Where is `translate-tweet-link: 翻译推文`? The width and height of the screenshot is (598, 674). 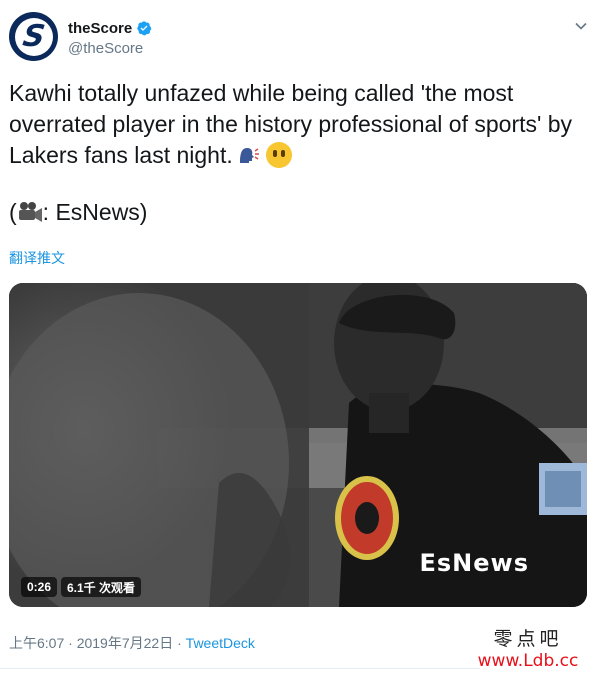
translate-tweet-link: 翻译推文 is located at coordinates (37, 258).